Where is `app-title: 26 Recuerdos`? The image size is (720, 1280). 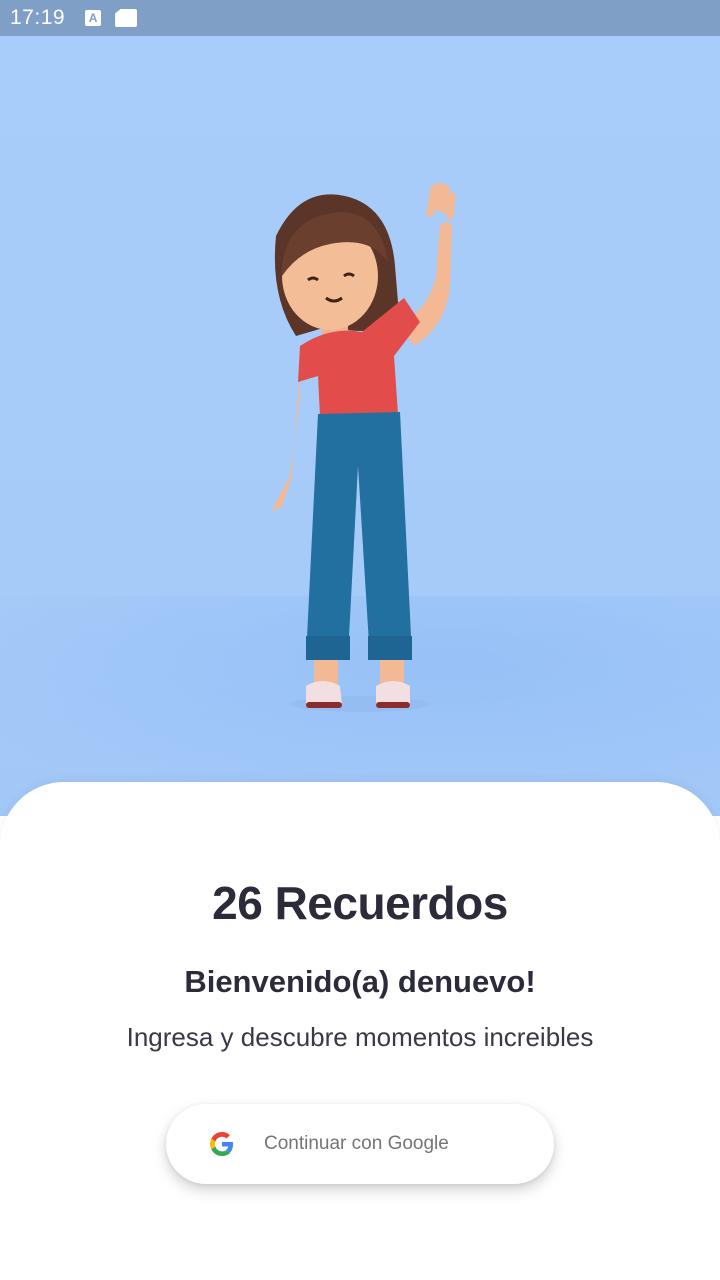 app-title: 26 Recuerdos is located at coordinates (360, 903).